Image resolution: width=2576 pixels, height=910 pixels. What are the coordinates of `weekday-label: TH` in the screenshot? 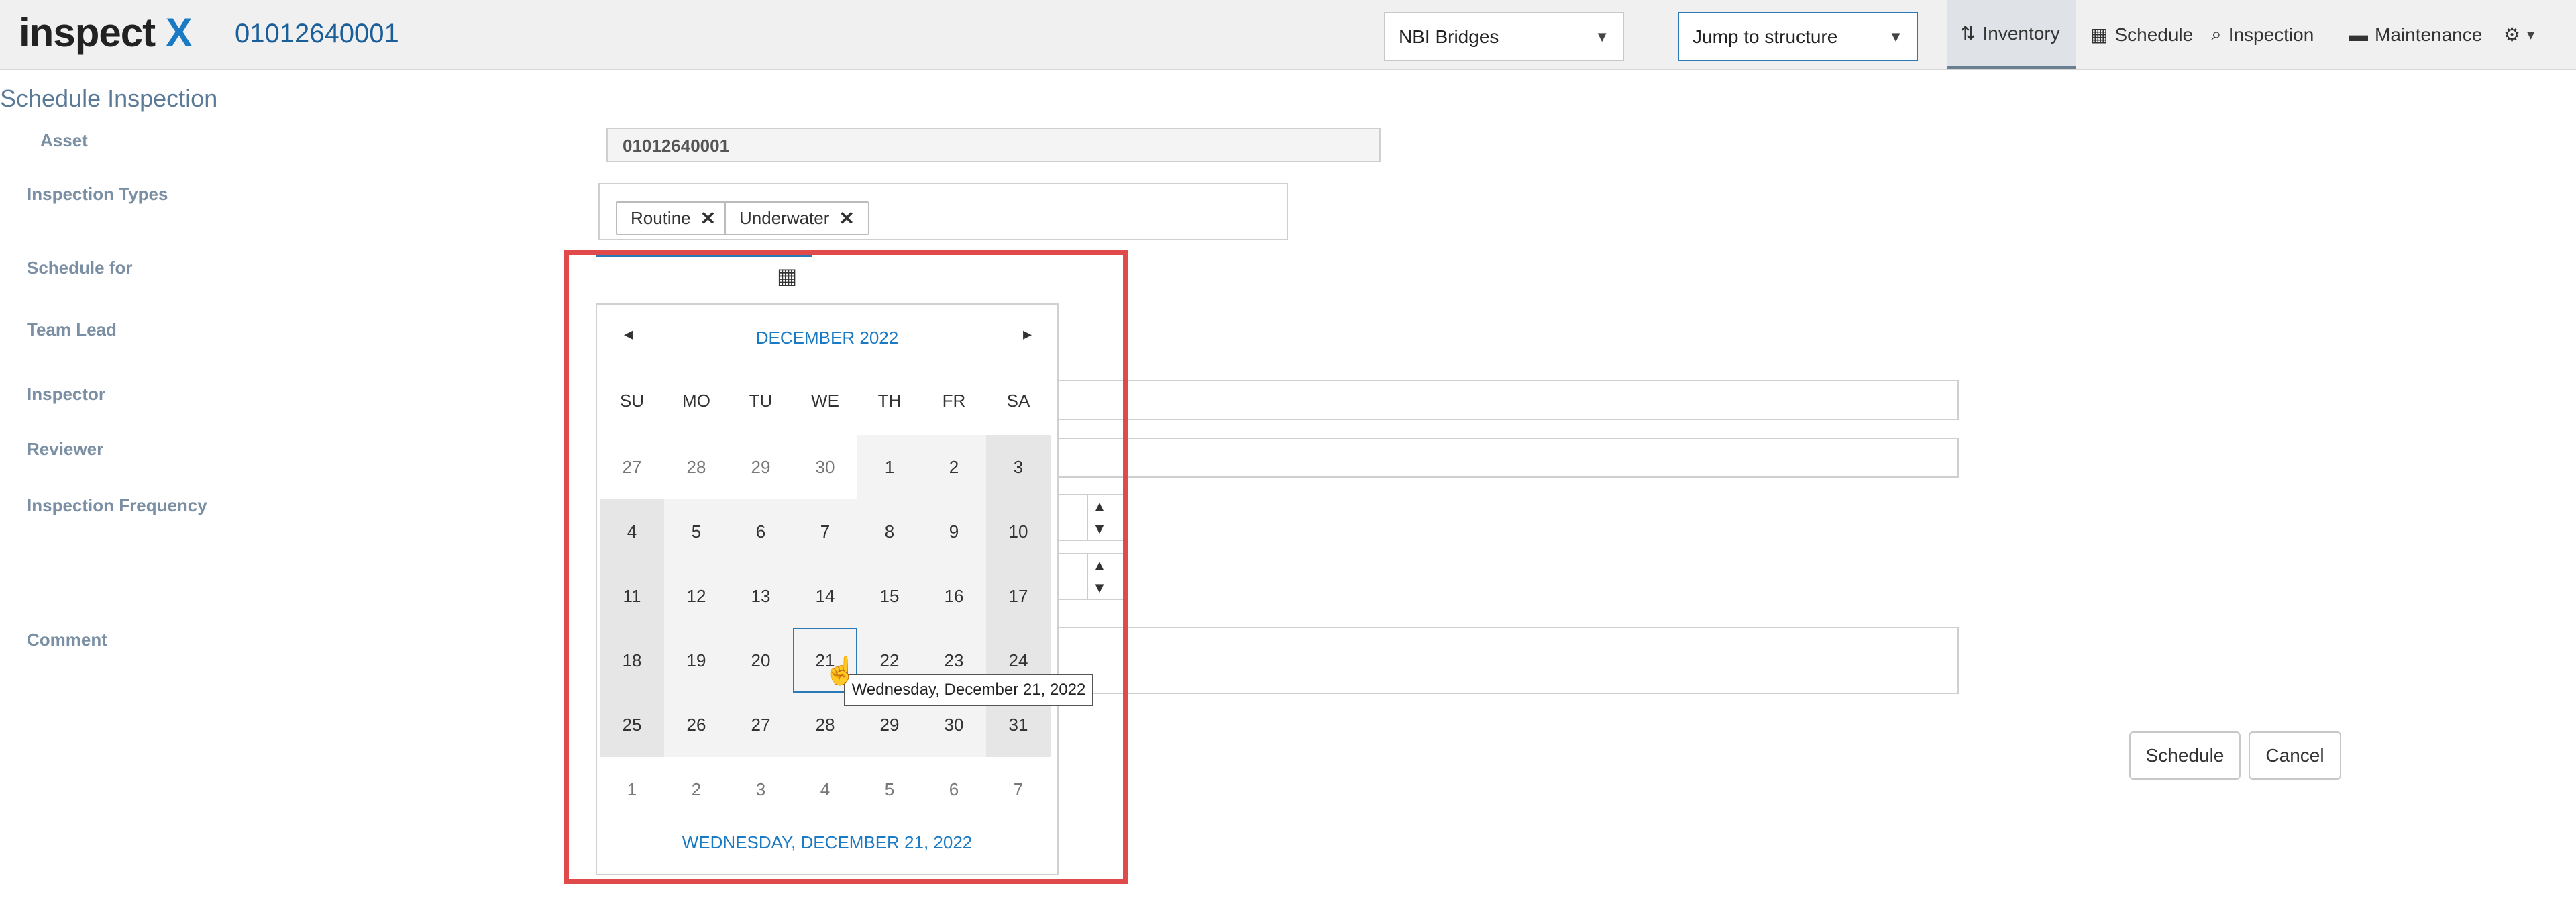 It's located at (889, 401).